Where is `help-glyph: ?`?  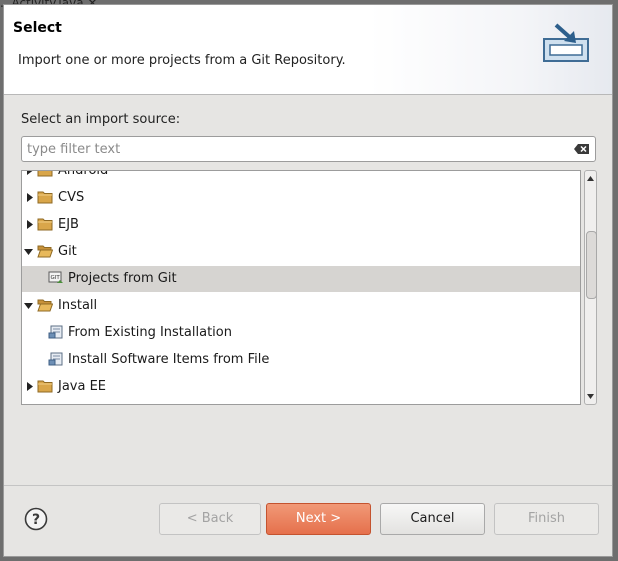
help-glyph: ? is located at coordinates (36, 520).